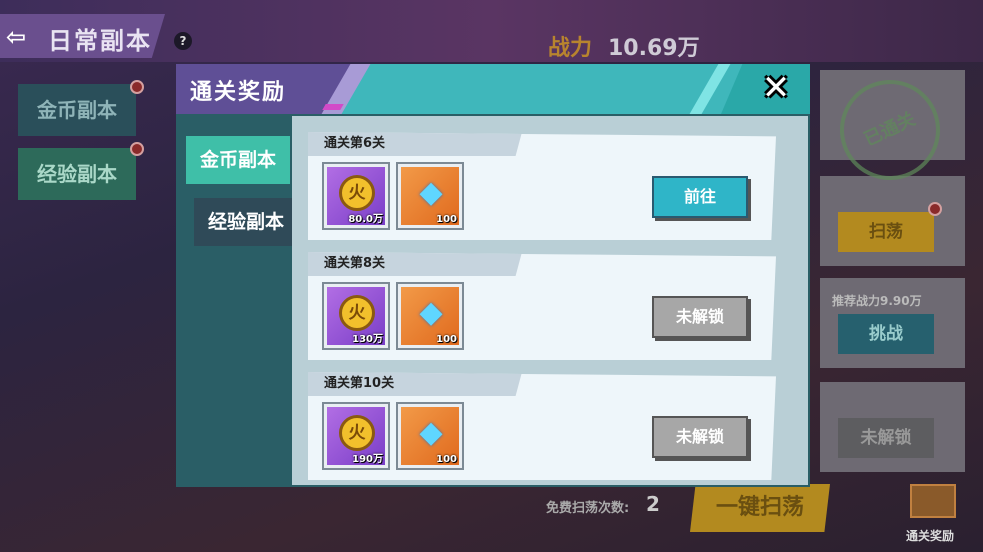  Describe the element at coordinates (77, 174) in the screenshot. I see `bg-tab-exp: 经验副本` at that location.